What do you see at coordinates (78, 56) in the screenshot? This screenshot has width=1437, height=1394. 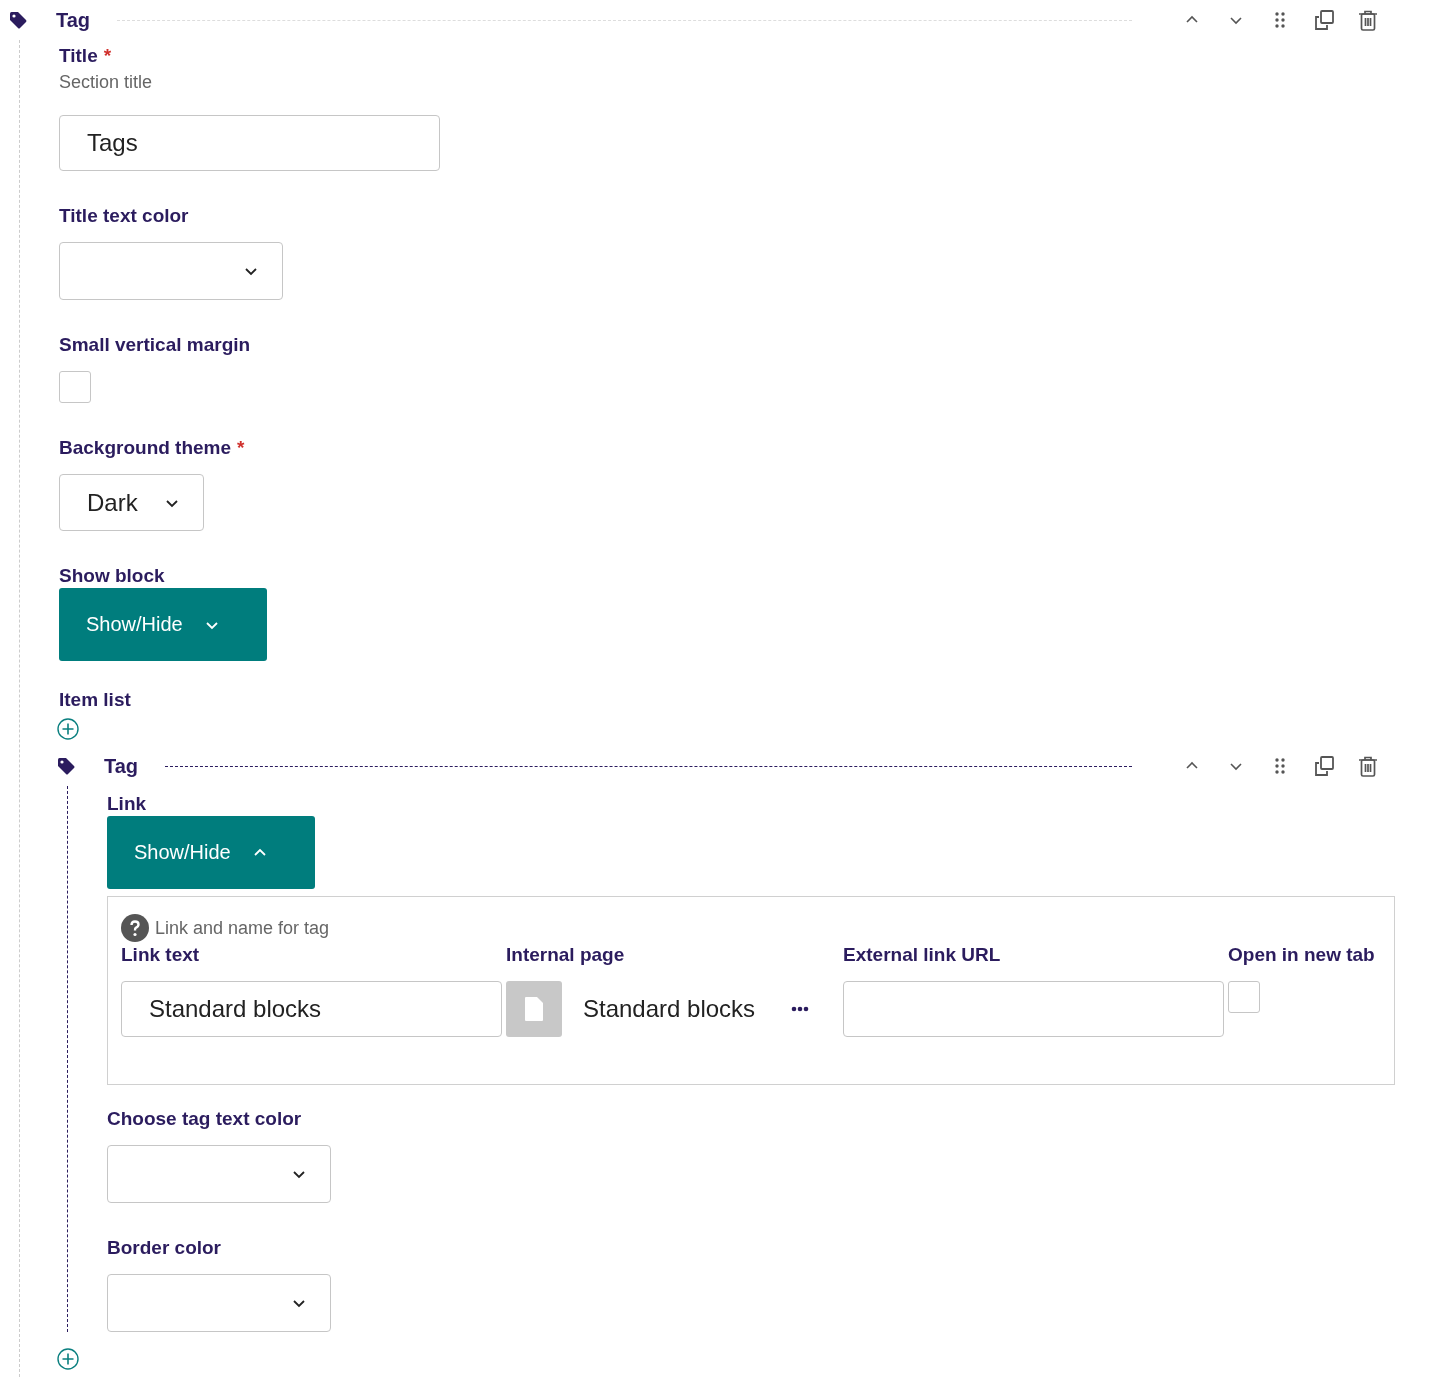 I see `field-label: Title` at bounding box center [78, 56].